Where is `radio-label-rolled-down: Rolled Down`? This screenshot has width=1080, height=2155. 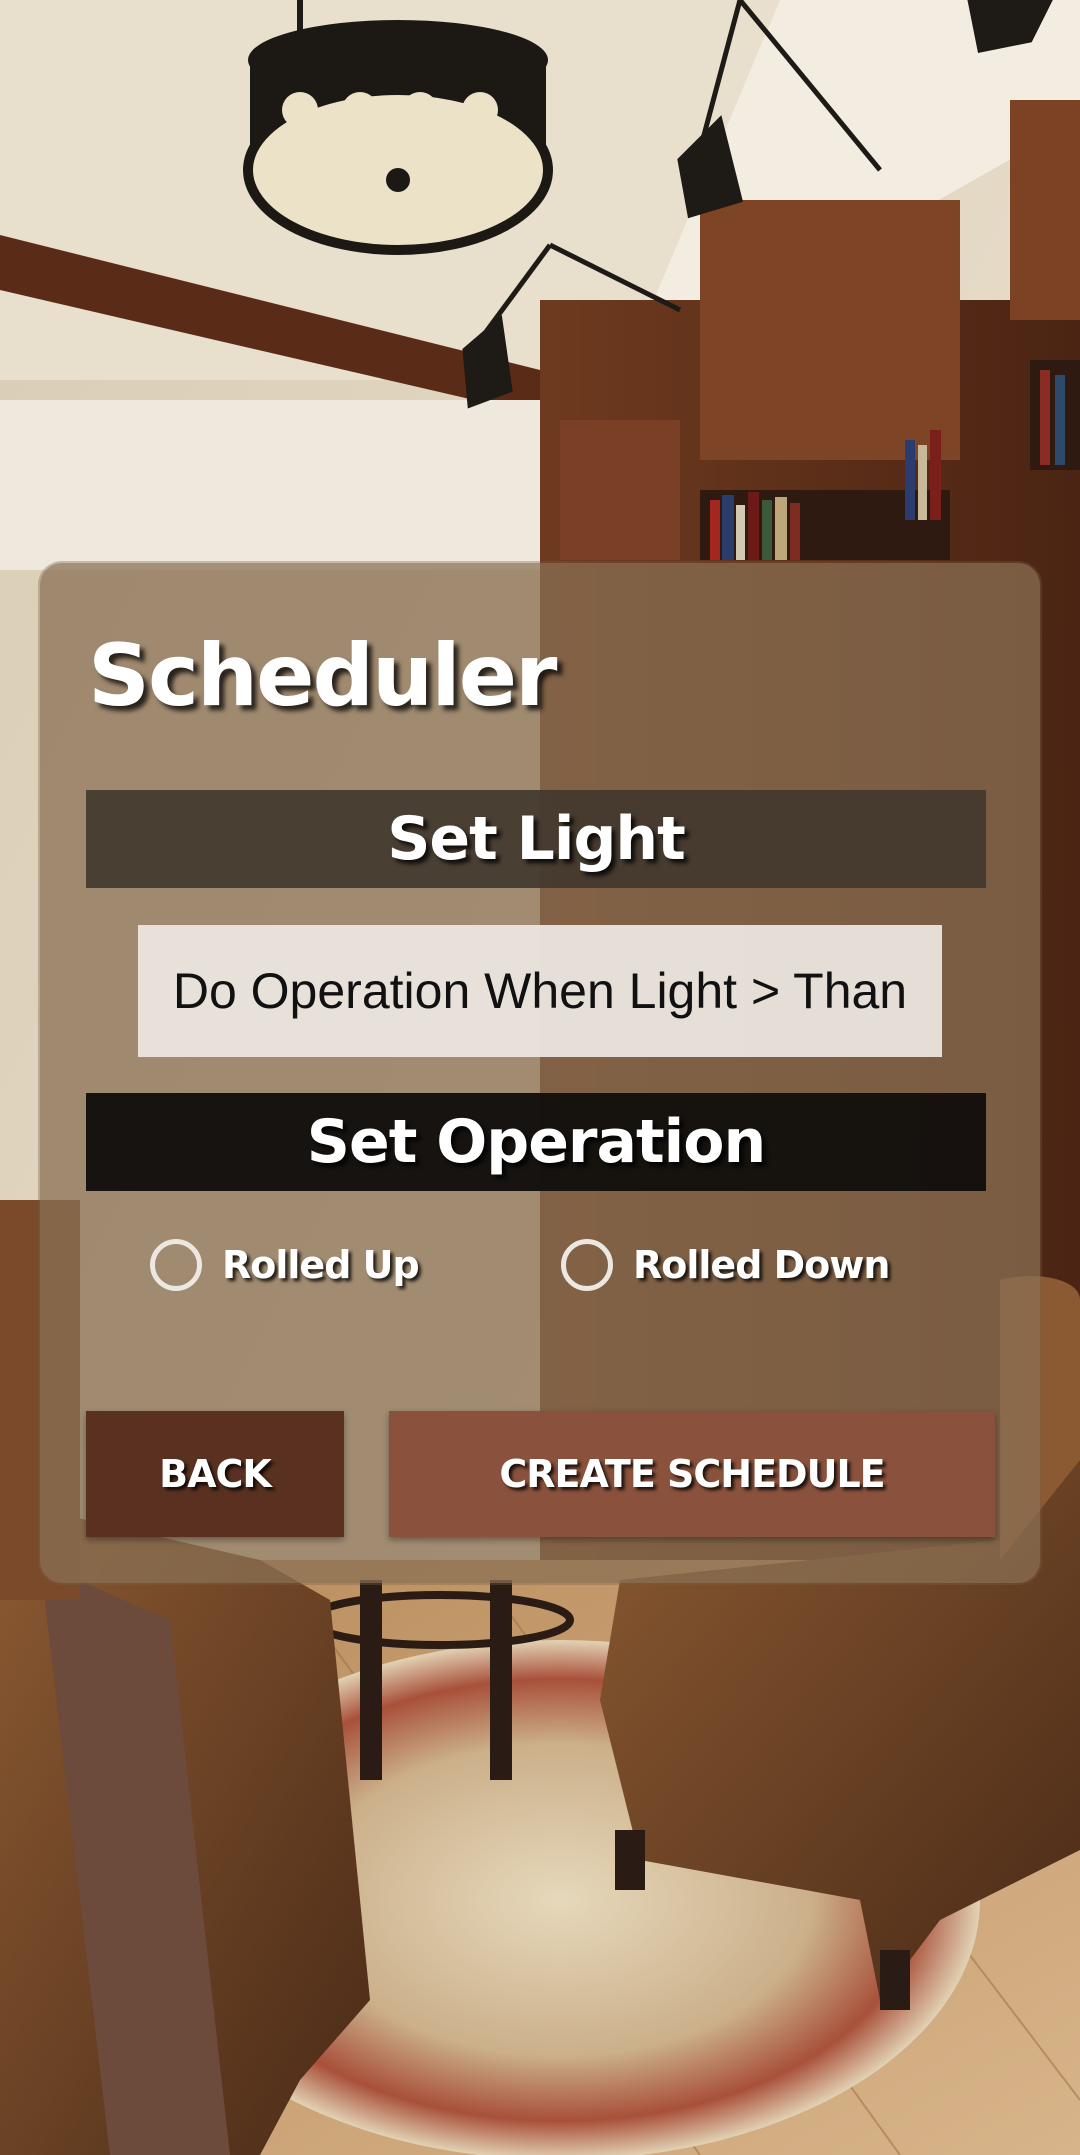
radio-label-rolled-down: Rolled Down is located at coordinates (761, 1265).